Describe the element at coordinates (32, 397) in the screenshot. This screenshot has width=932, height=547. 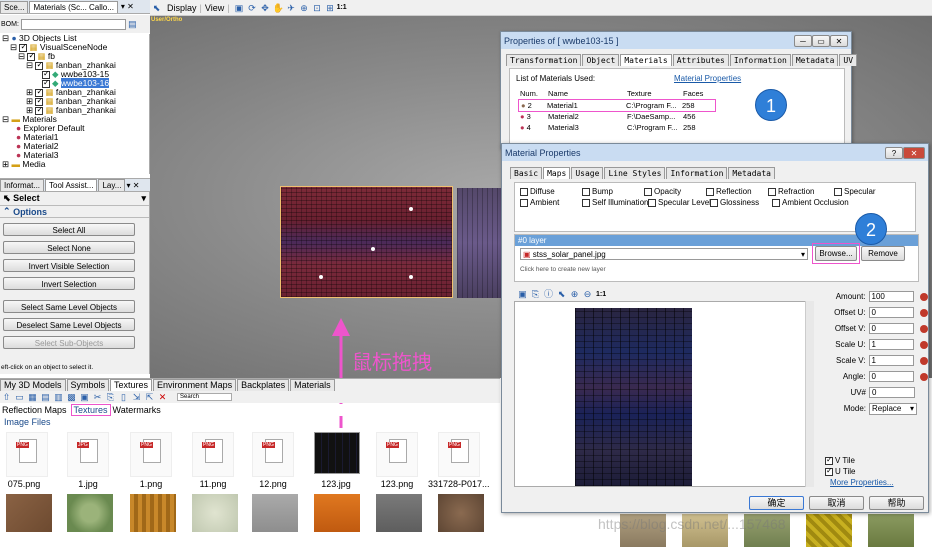
I see `grid-view-icon: ▦` at that location.